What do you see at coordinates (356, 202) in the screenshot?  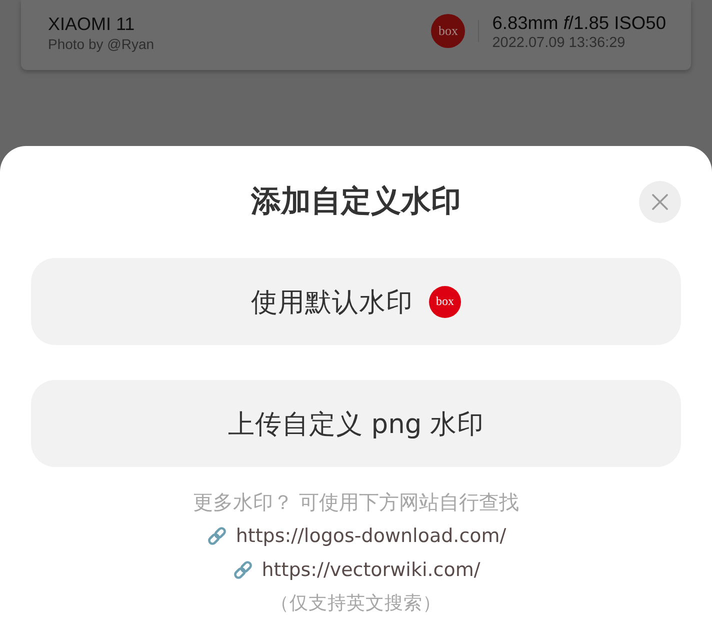 I see `sheet-title: 添加自定义水印` at bounding box center [356, 202].